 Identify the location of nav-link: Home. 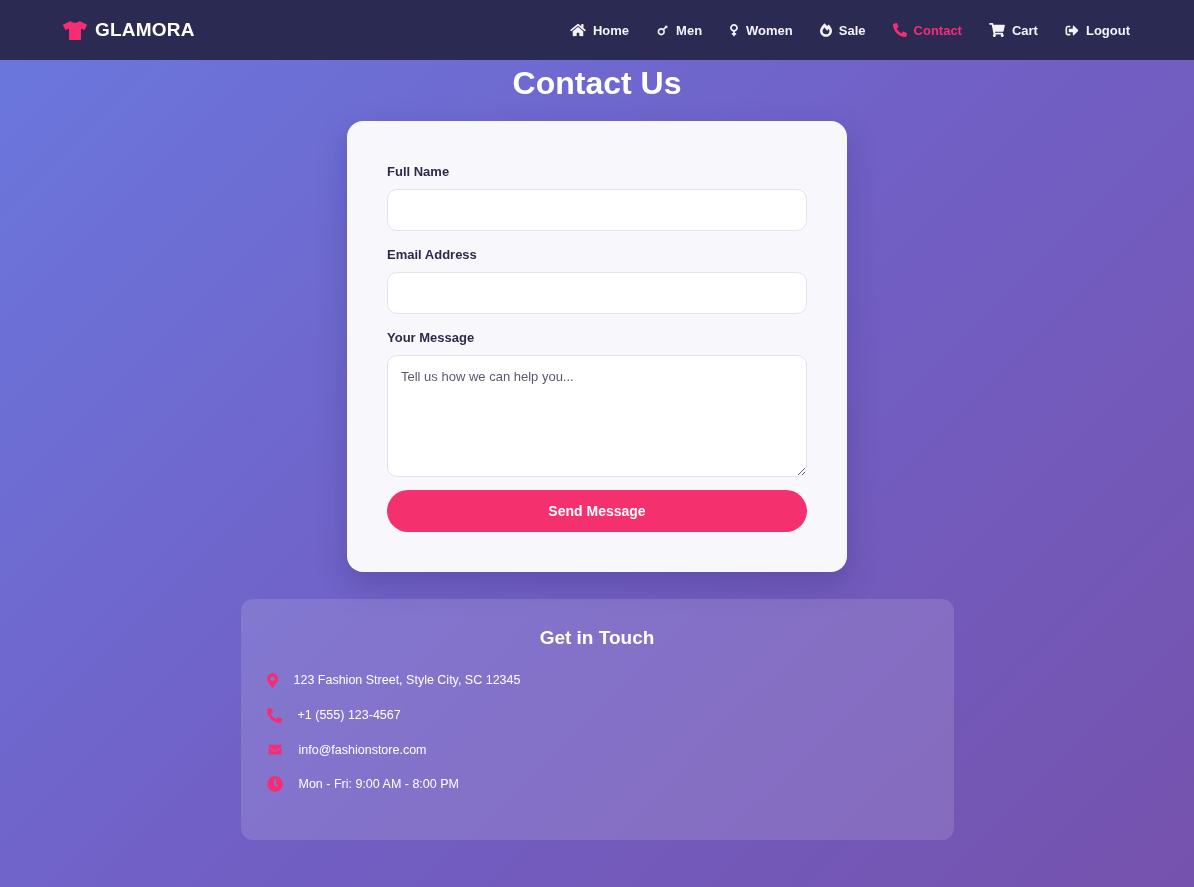
(599, 30).